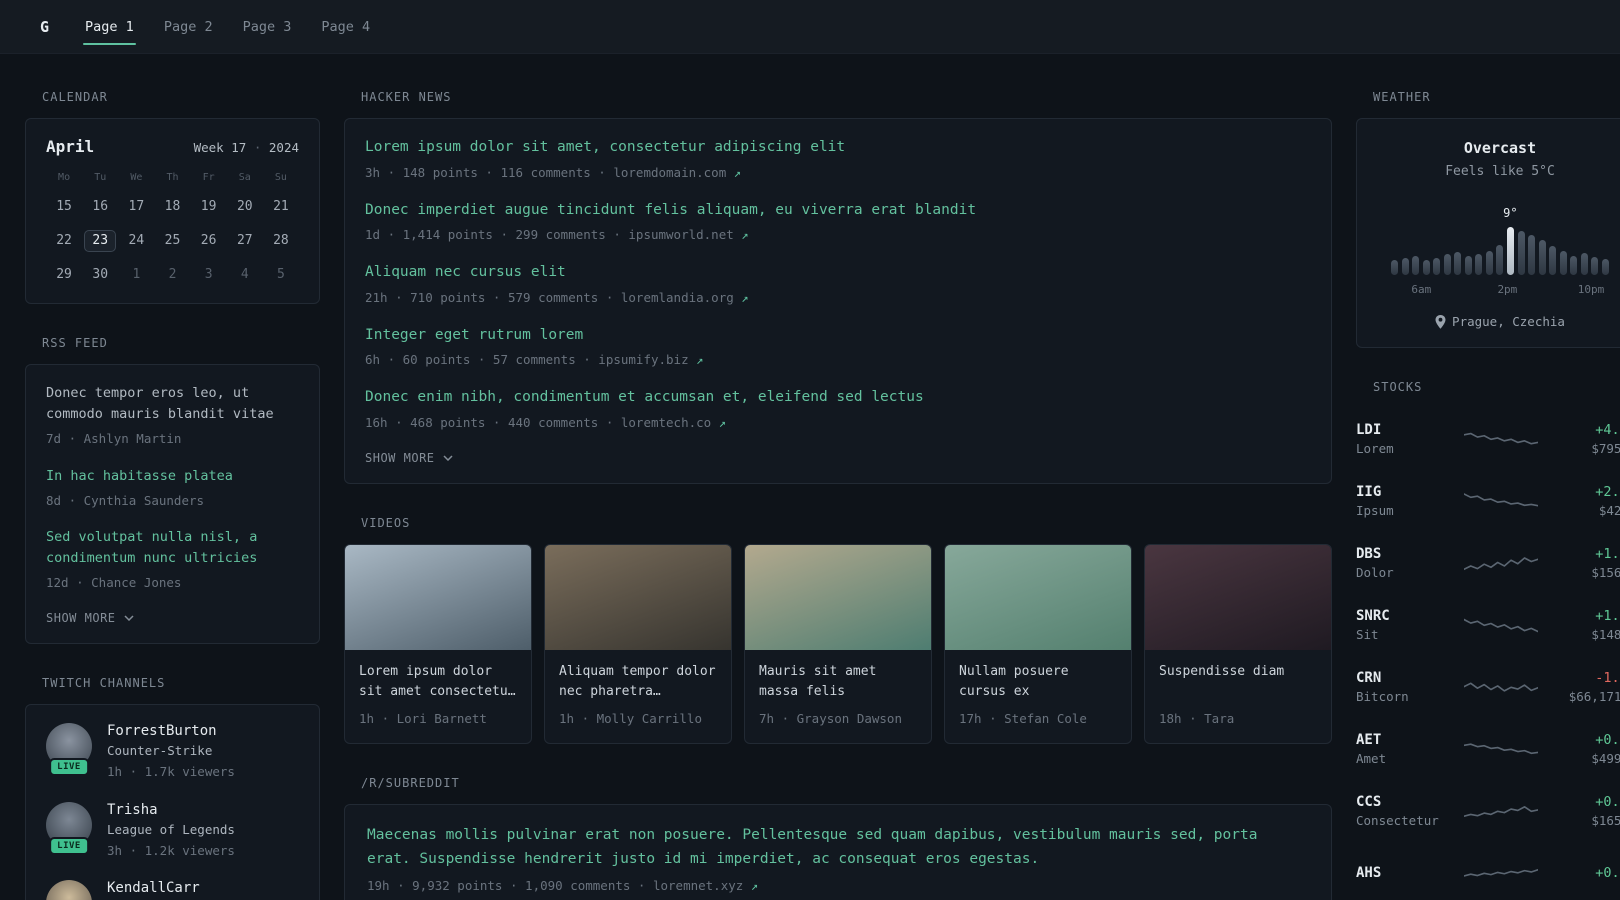 The height and width of the screenshot is (900, 1620). What do you see at coordinates (209, 207) in the screenshot?
I see `calendar-day: 19` at bounding box center [209, 207].